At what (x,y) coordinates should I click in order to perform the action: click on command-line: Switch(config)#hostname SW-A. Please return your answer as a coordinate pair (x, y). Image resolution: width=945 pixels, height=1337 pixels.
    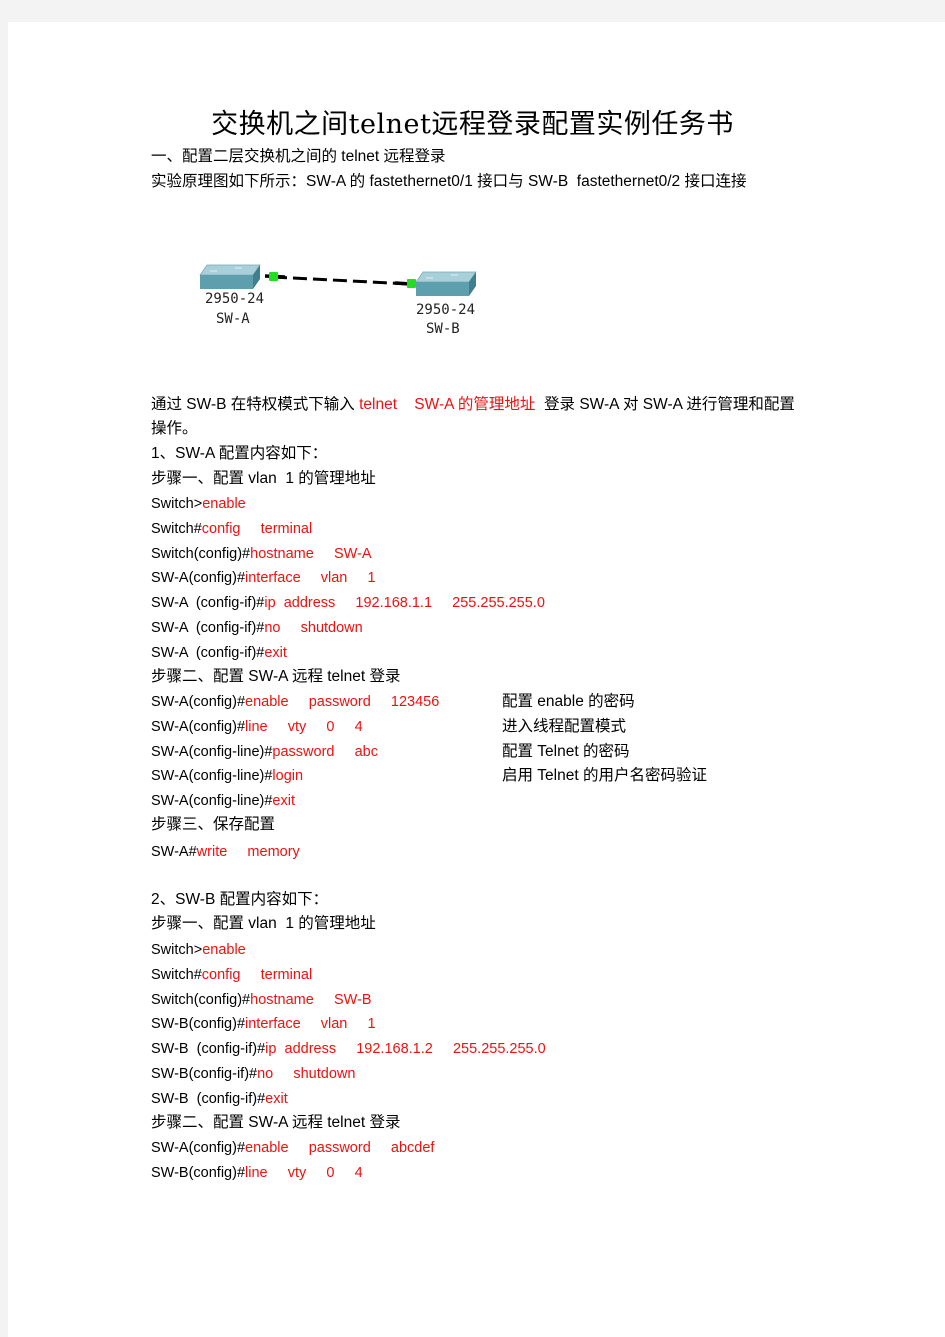
    Looking at the image, I should click on (261, 554).